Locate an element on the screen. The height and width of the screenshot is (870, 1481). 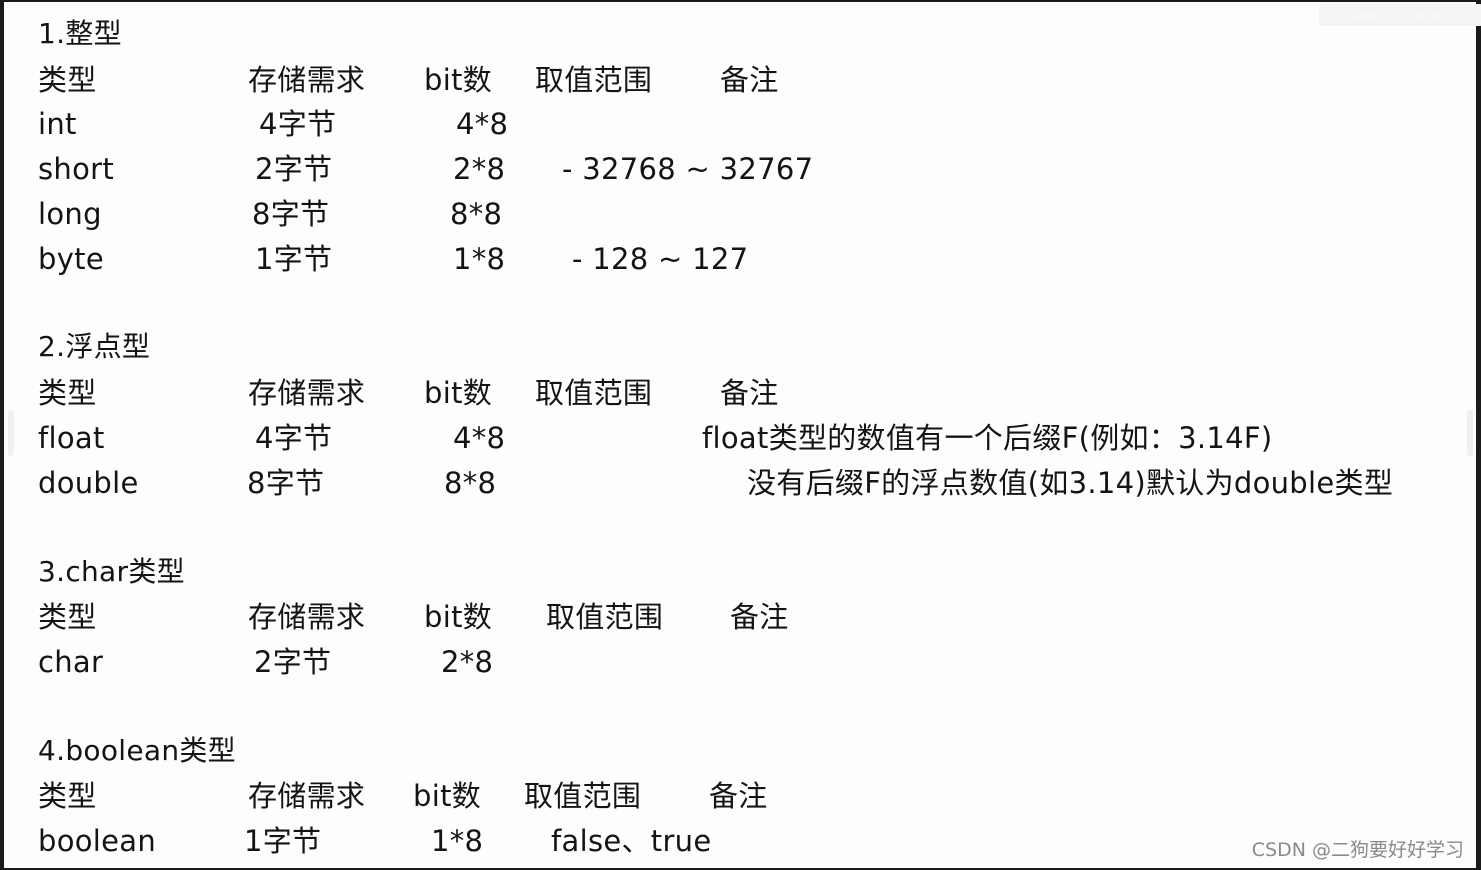
image-toolbar: ☐ Caption Original ••• is located at coordinates (1400, 15).